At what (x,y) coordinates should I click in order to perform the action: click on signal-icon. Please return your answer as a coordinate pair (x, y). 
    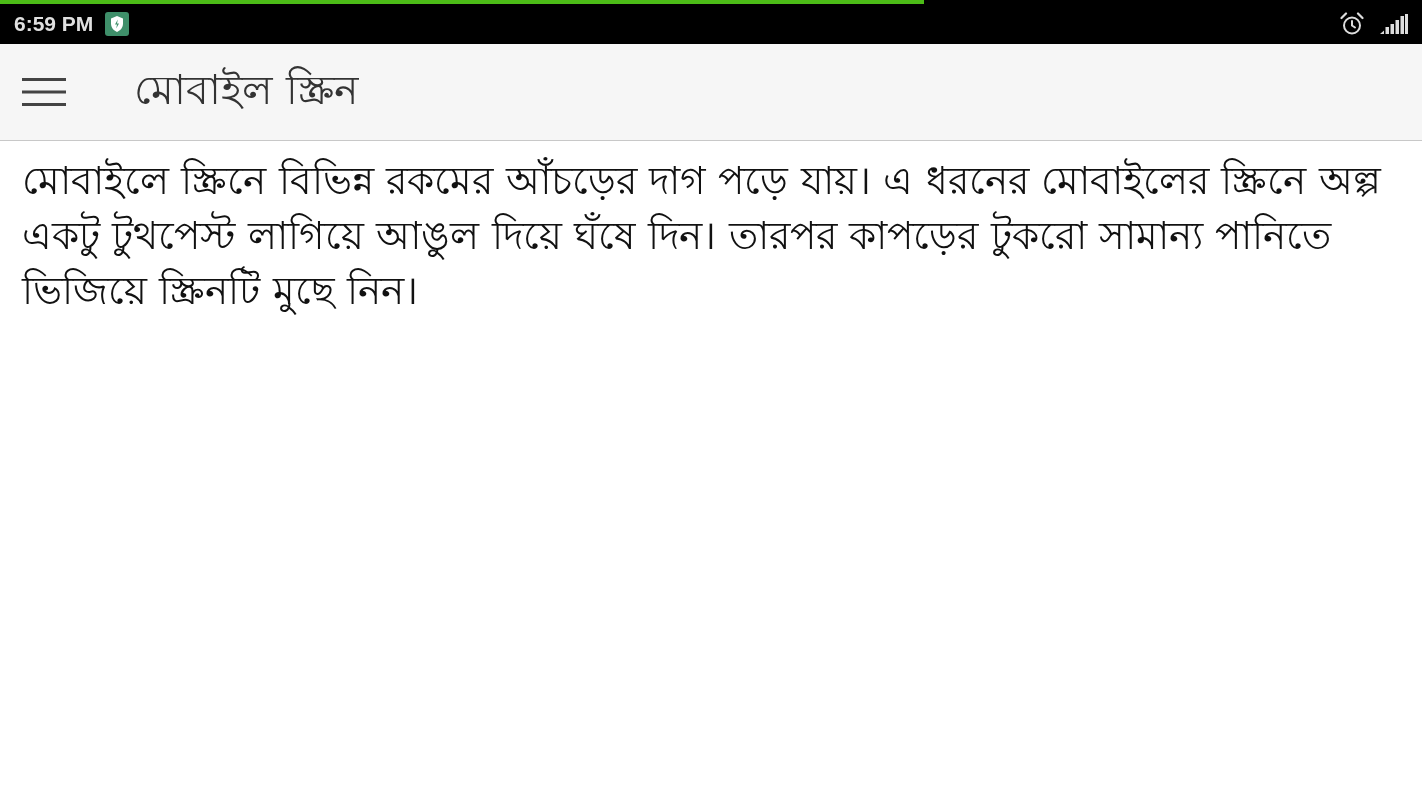
    Looking at the image, I should click on (1394, 24).